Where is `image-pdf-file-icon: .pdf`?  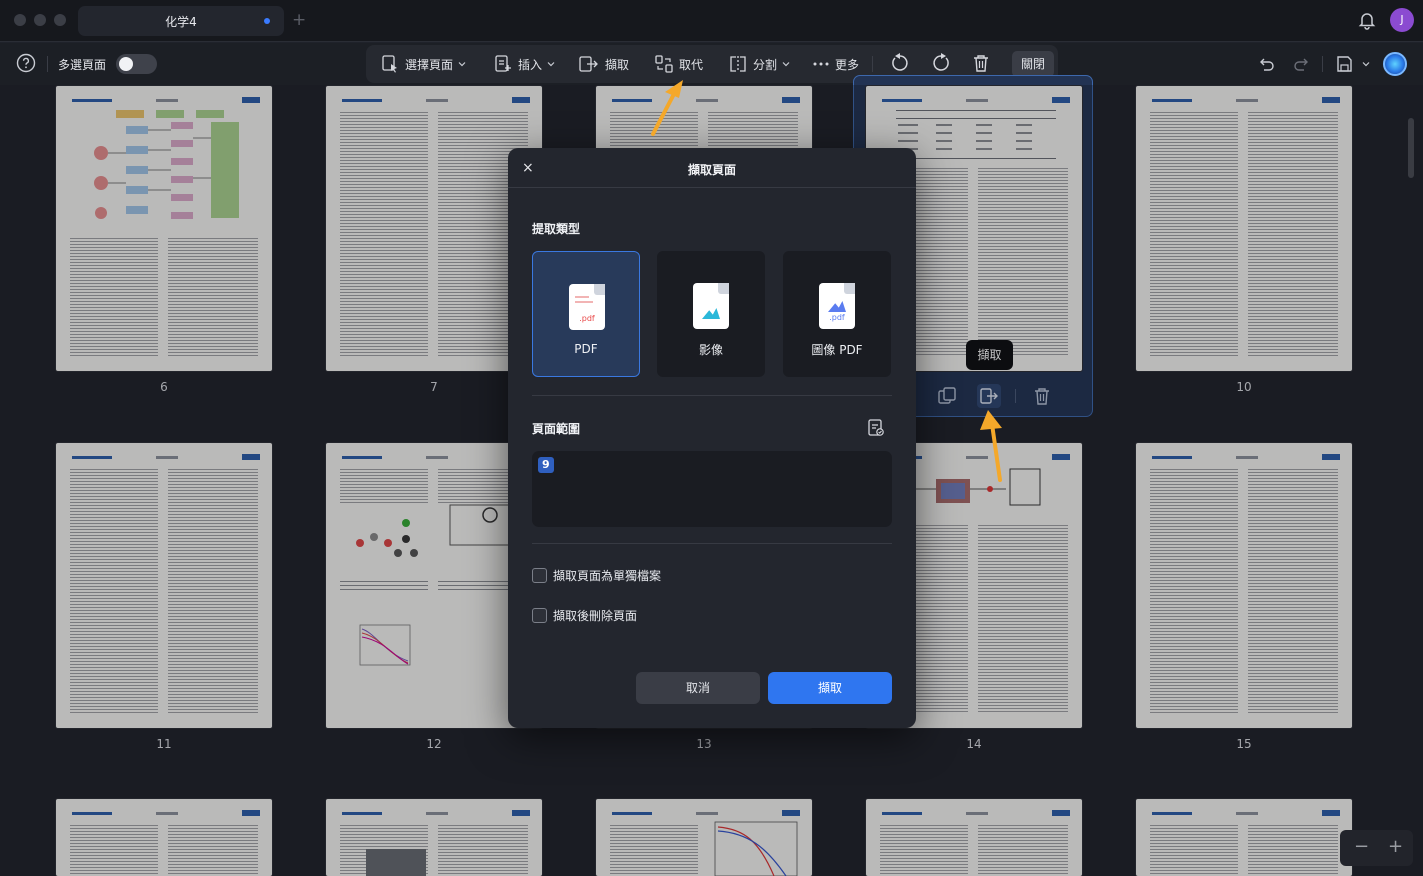 image-pdf-file-icon: .pdf is located at coordinates (837, 306).